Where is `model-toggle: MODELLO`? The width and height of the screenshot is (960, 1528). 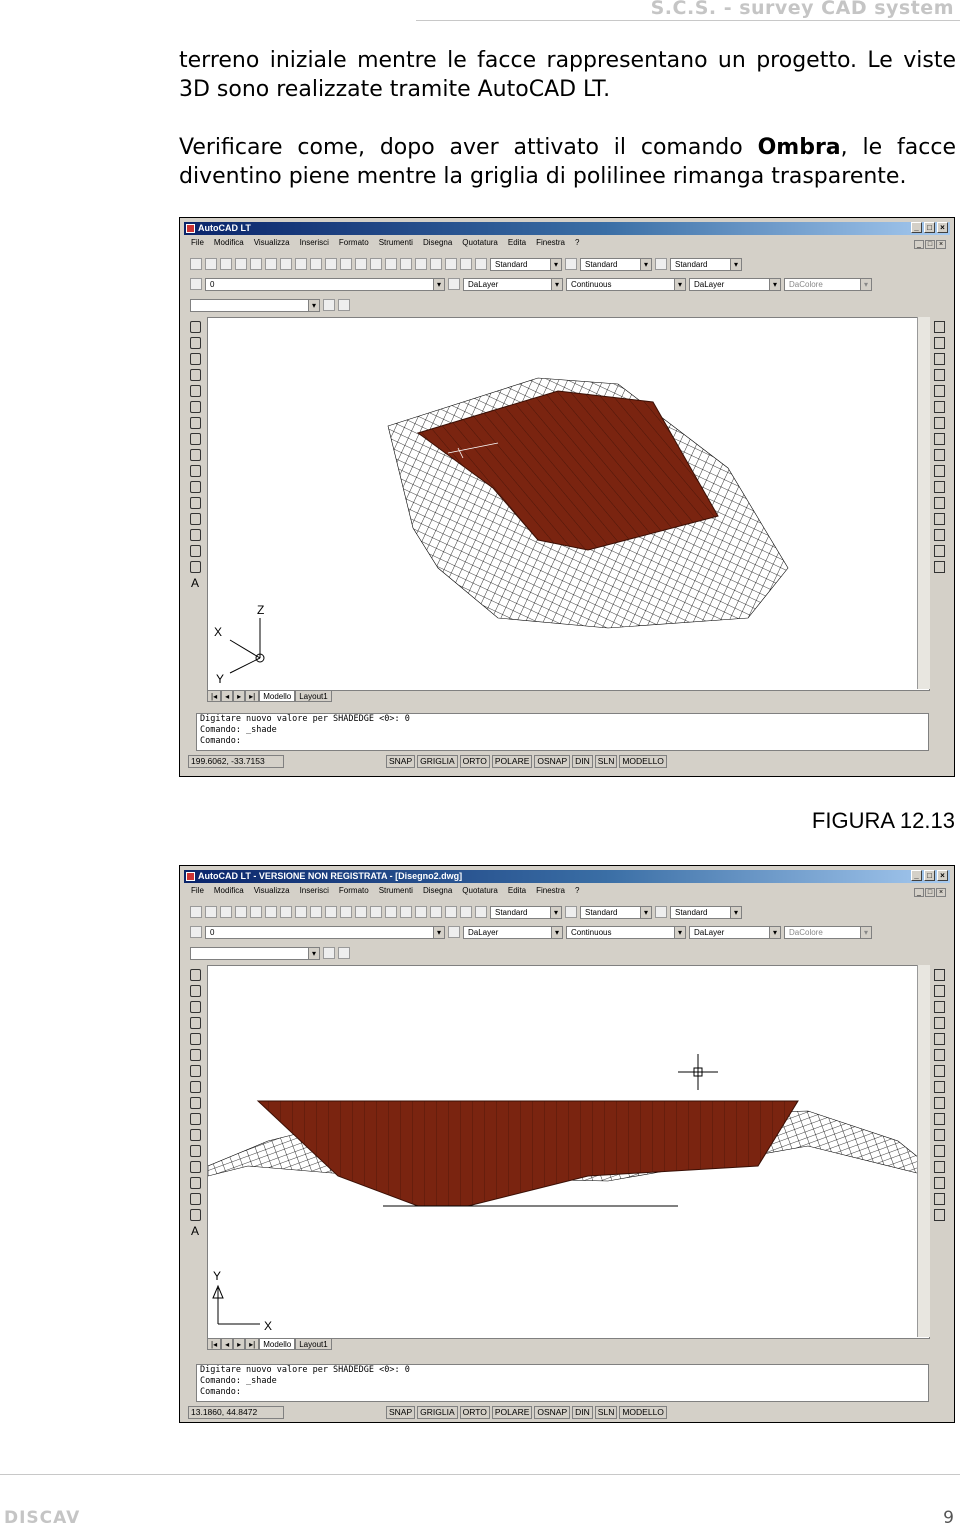 model-toggle: MODELLO is located at coordinates (643, 1412).